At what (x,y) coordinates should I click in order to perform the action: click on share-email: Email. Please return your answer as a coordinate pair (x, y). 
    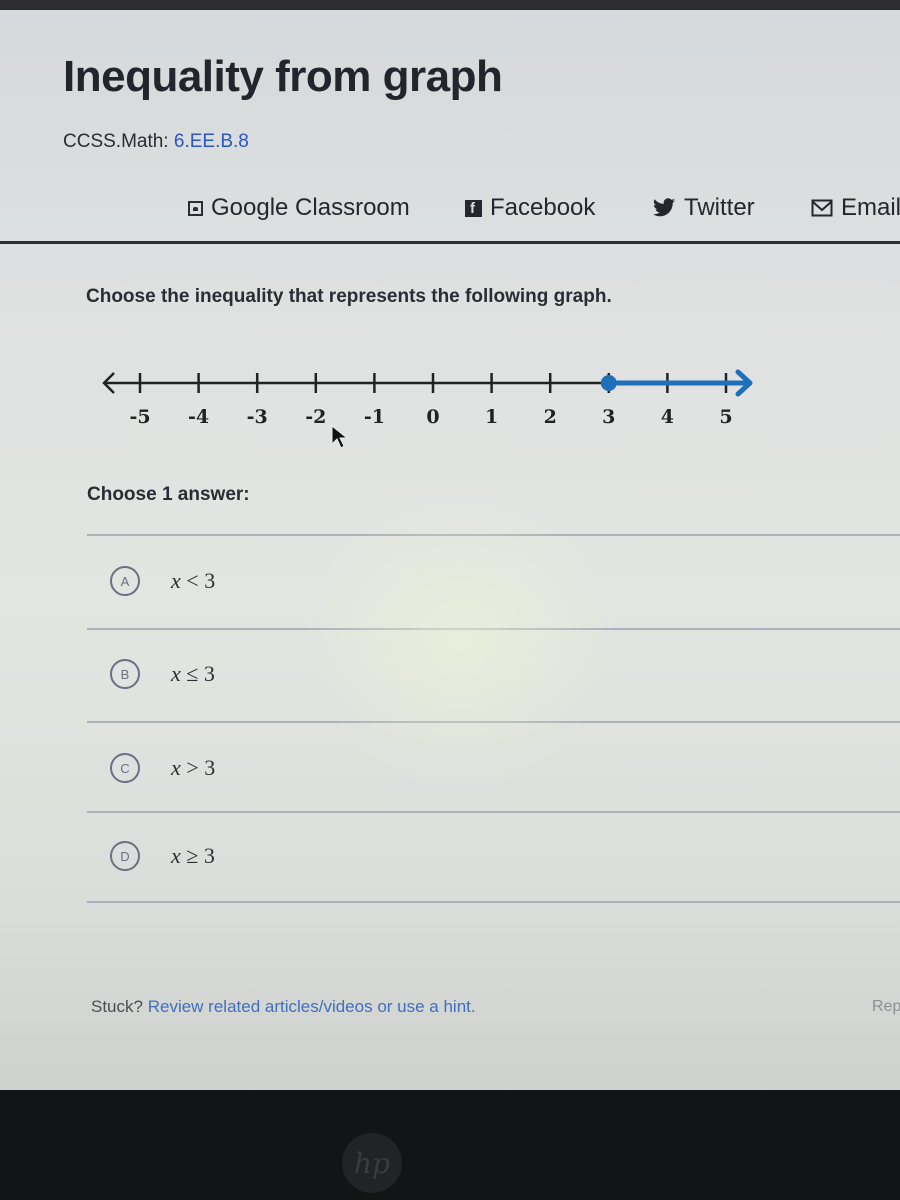
    Looking at the image, I should click on (855, 208).